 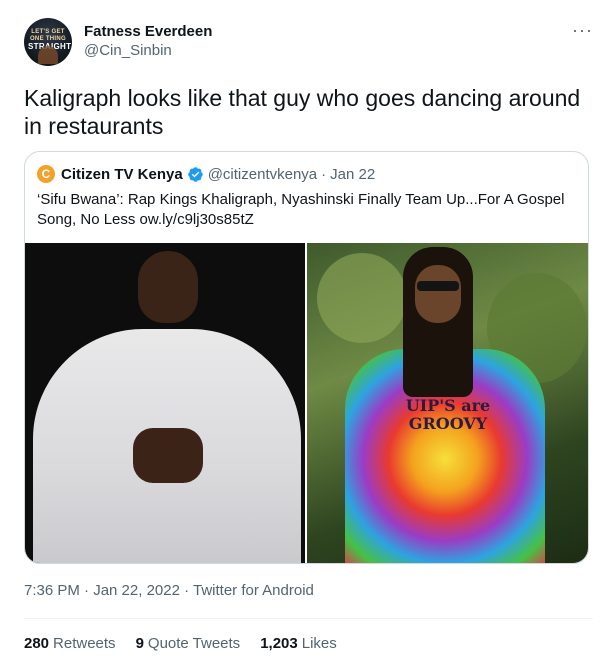 What do you see at coordinates (362, 298) in the screenshot?
I see `photo-right-foliage` at bounding box center [362, 298].